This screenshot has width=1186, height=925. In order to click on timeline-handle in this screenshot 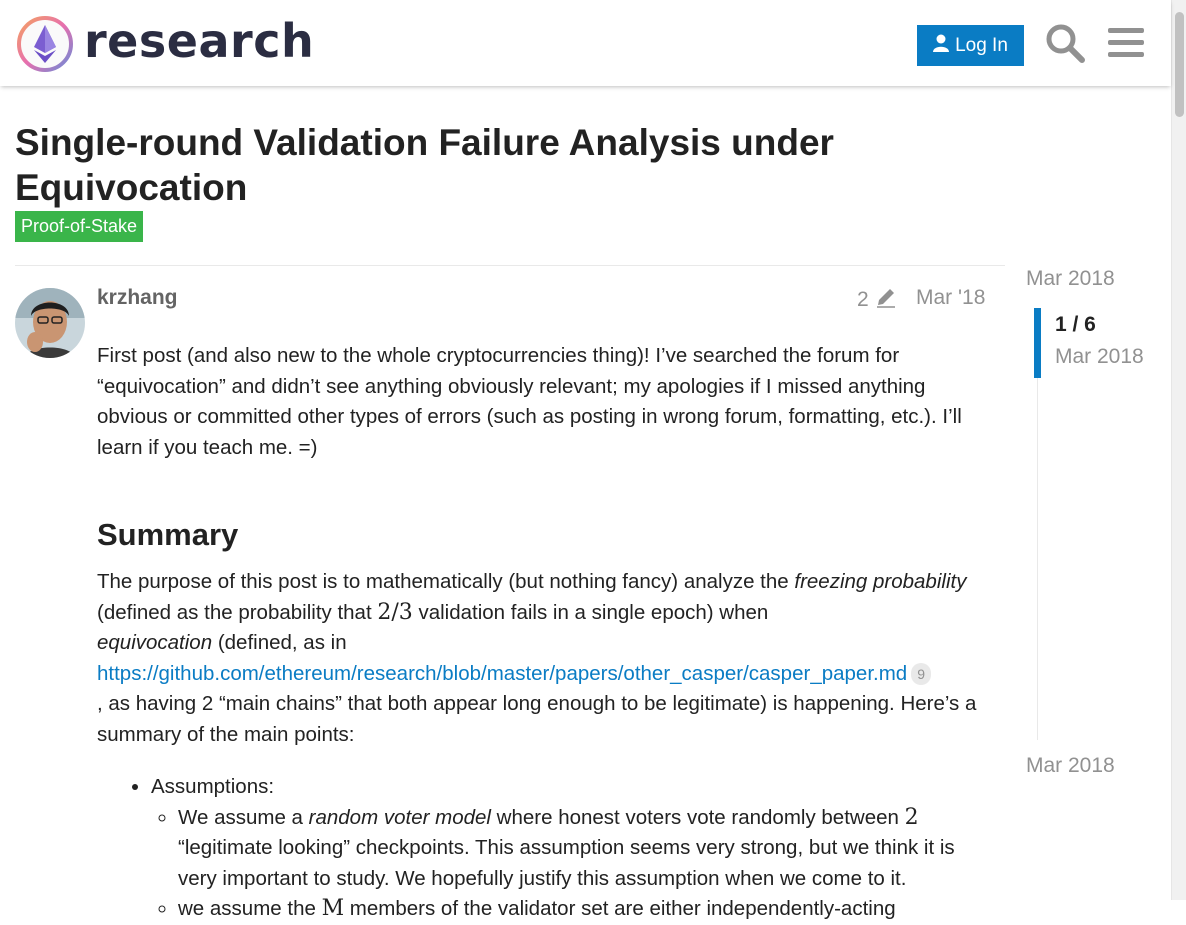, I will do `click(1037, 343)`.